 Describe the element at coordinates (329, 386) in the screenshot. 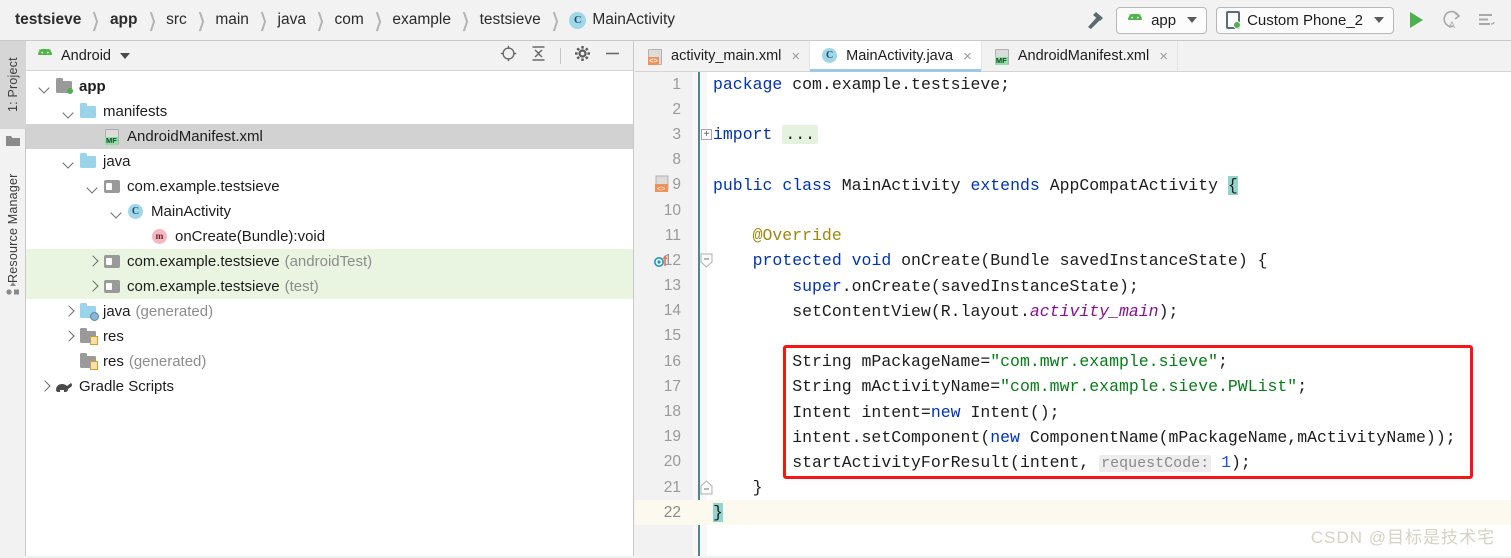

I see `tree-row-gradle-scripts: Gradle Scripts` at that location.